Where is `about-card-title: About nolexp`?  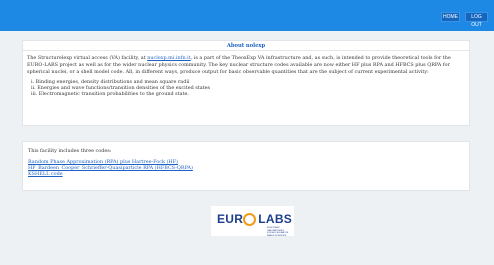
about-card-title: About nolexp is located at coordinates (246, 46).